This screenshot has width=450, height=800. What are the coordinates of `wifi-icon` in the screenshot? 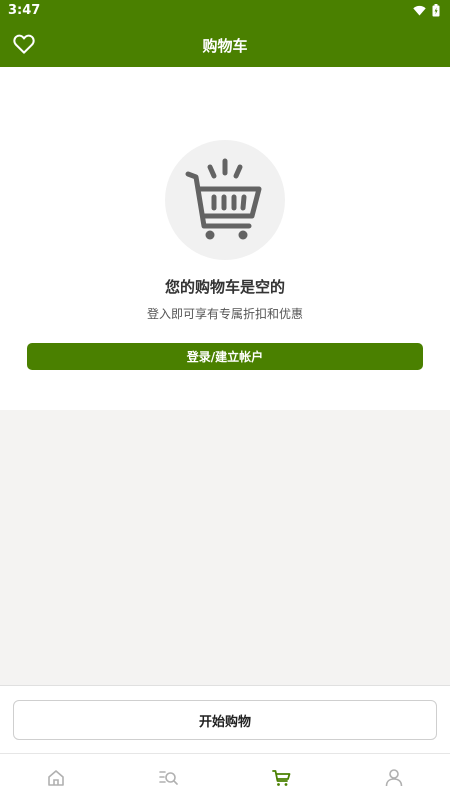 It's located at (419, 10).